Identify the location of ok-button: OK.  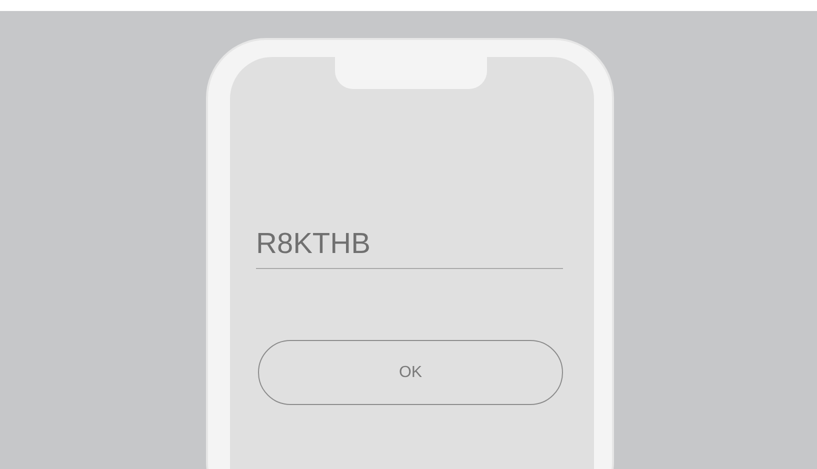
(410, 372).